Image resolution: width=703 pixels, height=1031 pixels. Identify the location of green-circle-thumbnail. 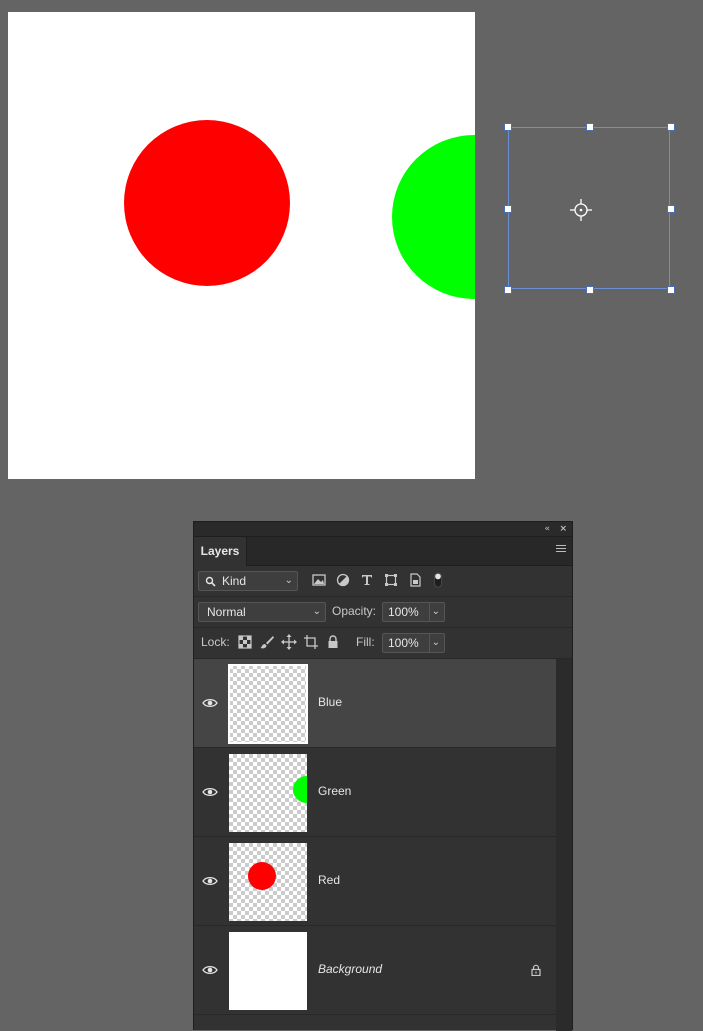
(300, 789).